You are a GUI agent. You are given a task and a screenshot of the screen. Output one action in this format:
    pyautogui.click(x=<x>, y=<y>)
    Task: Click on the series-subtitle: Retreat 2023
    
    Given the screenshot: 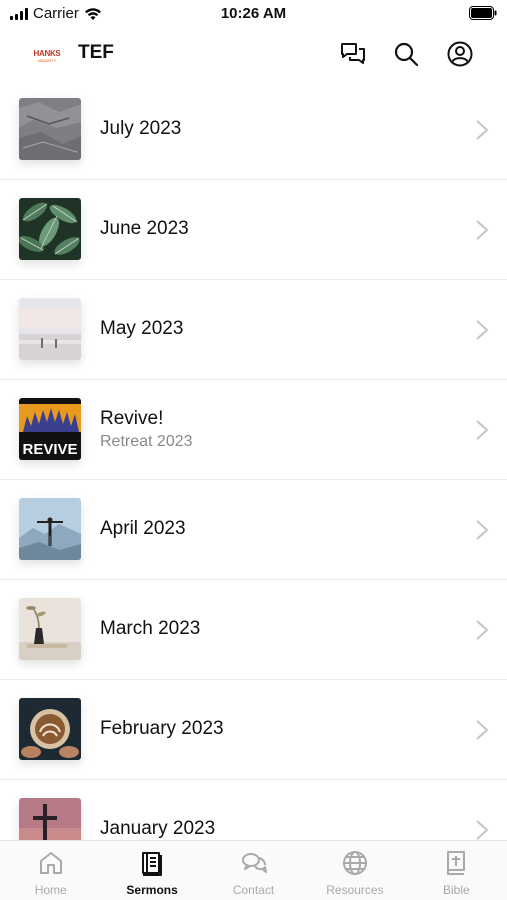 What is the action you would take?
    pyautogui.click(x=146, y=441)
    